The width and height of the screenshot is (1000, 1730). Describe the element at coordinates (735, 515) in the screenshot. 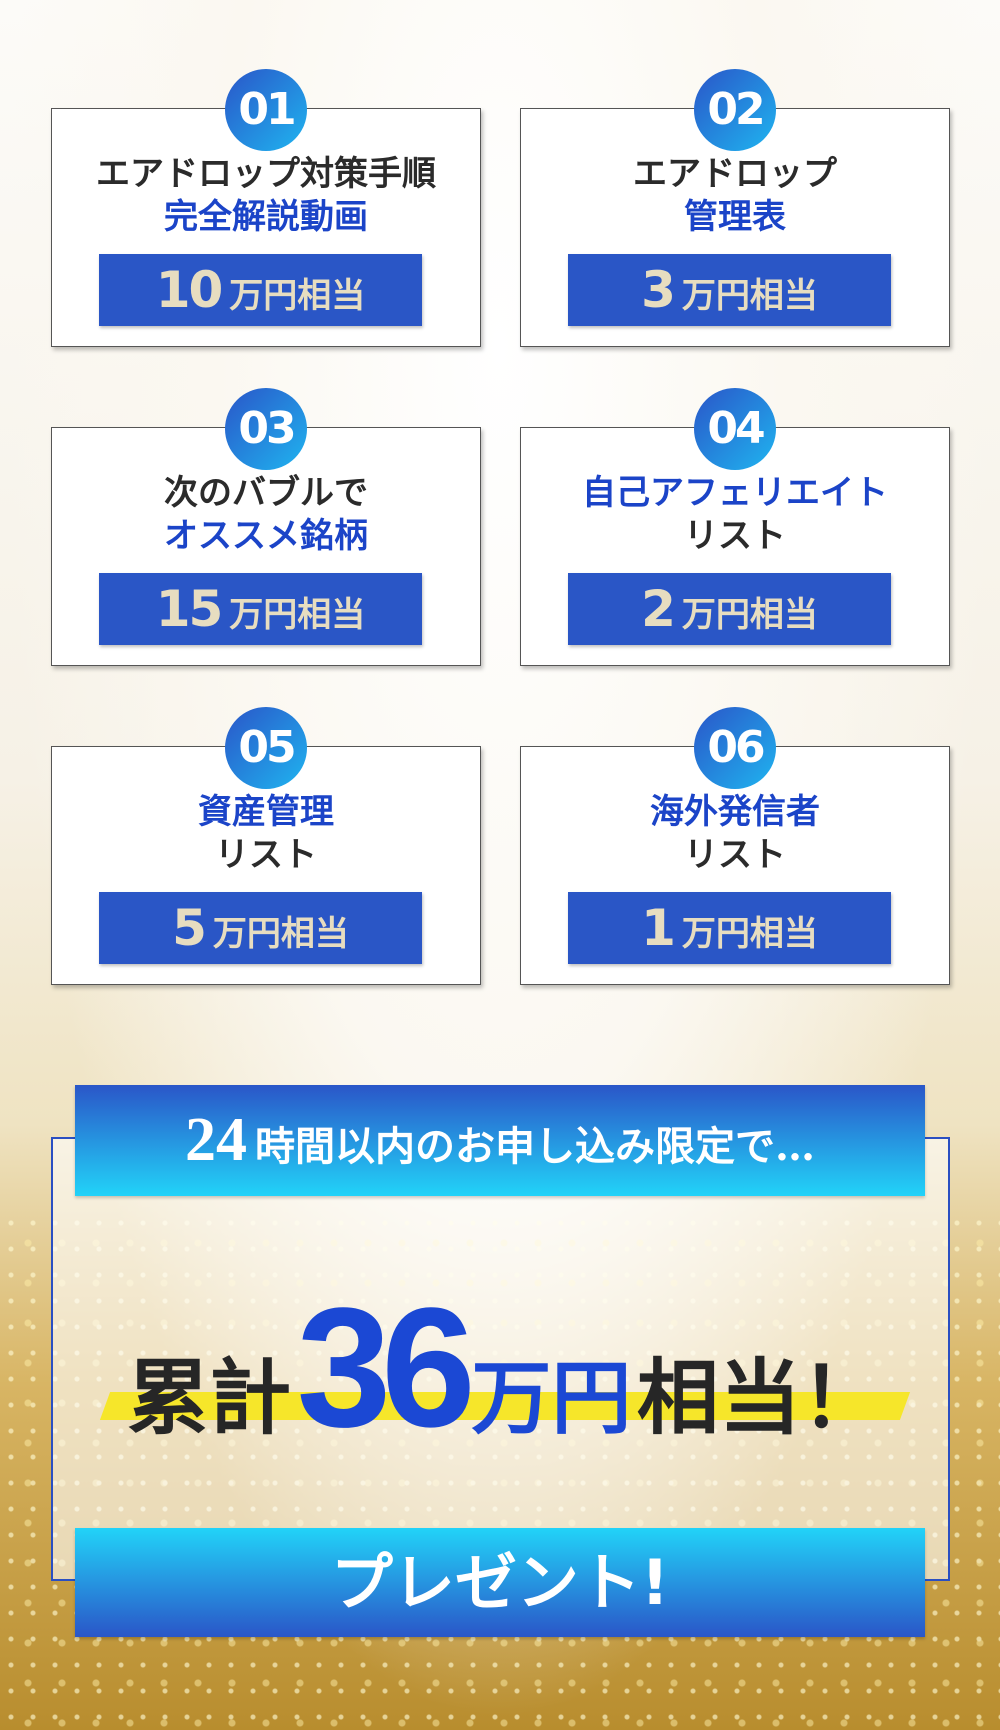

I see `bonus-title: 自己アフェリエイト リスト` at that location.